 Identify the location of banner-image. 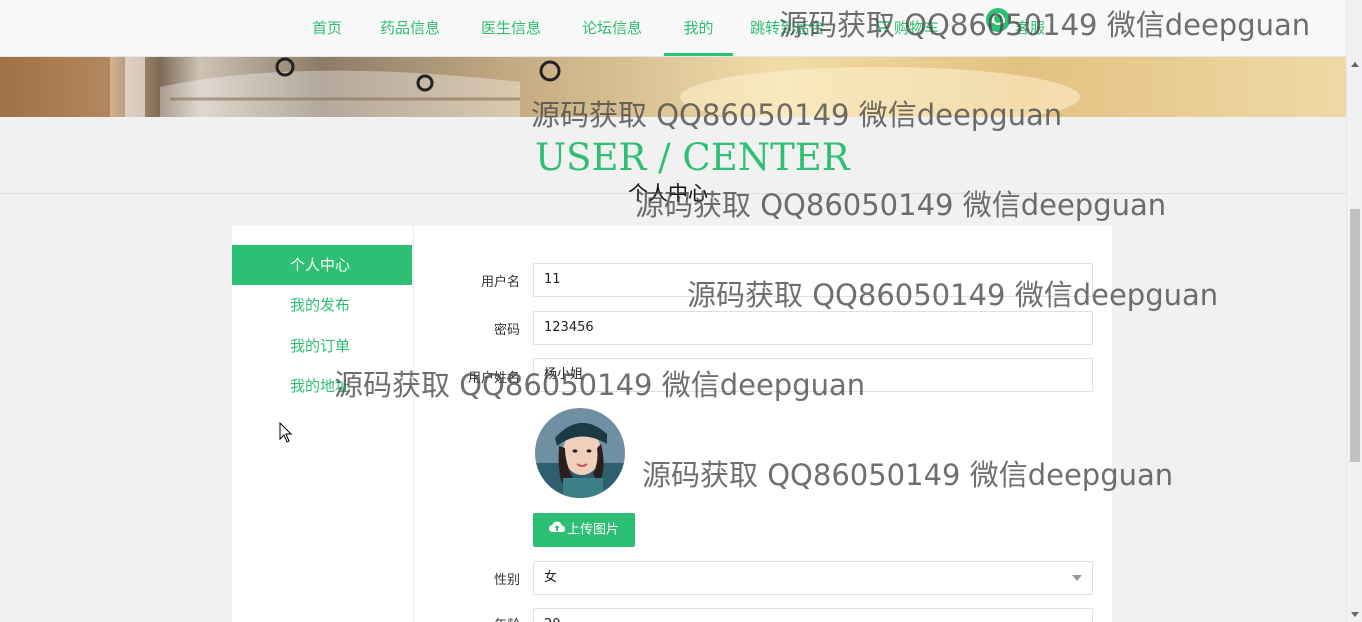
(673, 87).